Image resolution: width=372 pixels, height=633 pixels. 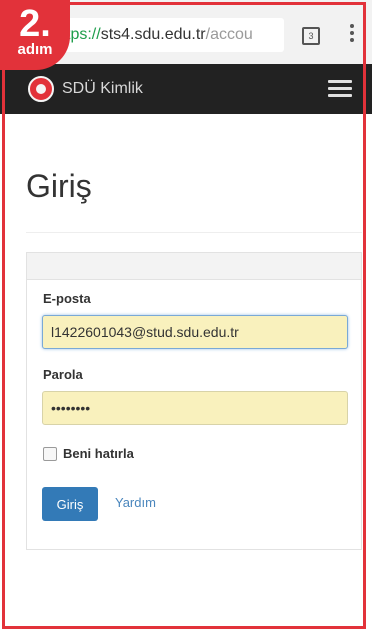 I want to click on page-title: Giriş, so click(x=59, y=186).